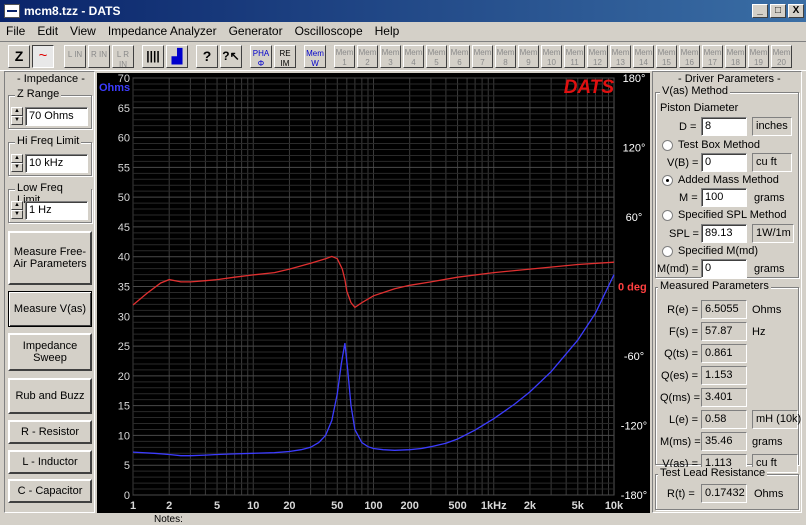  I want to click on mem-write-button: Mem W, so click(315, 56).